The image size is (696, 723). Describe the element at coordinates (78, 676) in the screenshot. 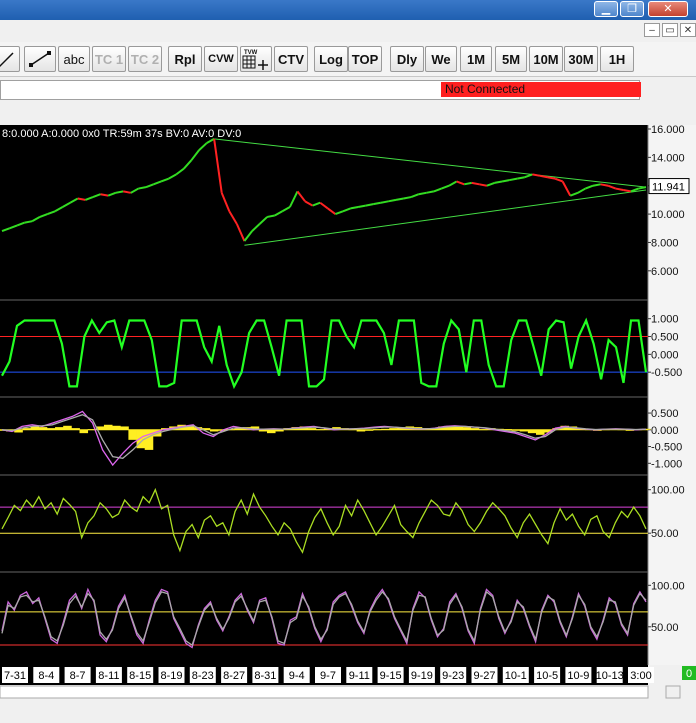

I see `x-tick-label: 8-7` at that location.